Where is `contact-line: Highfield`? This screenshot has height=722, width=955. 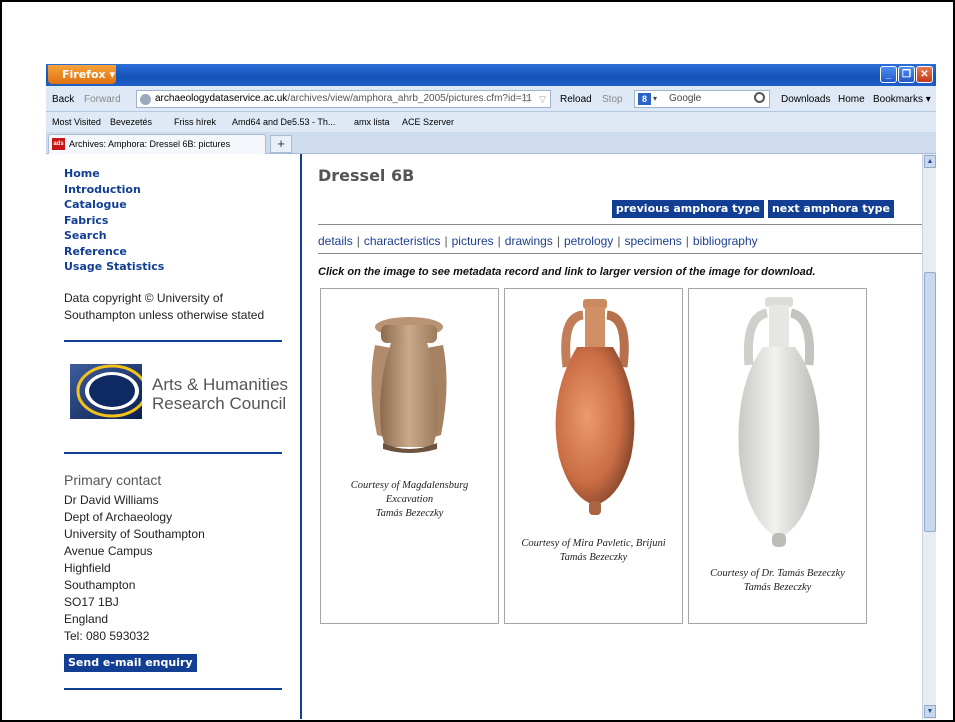 contact-line: Highfield is located at coordinates (87, 568).